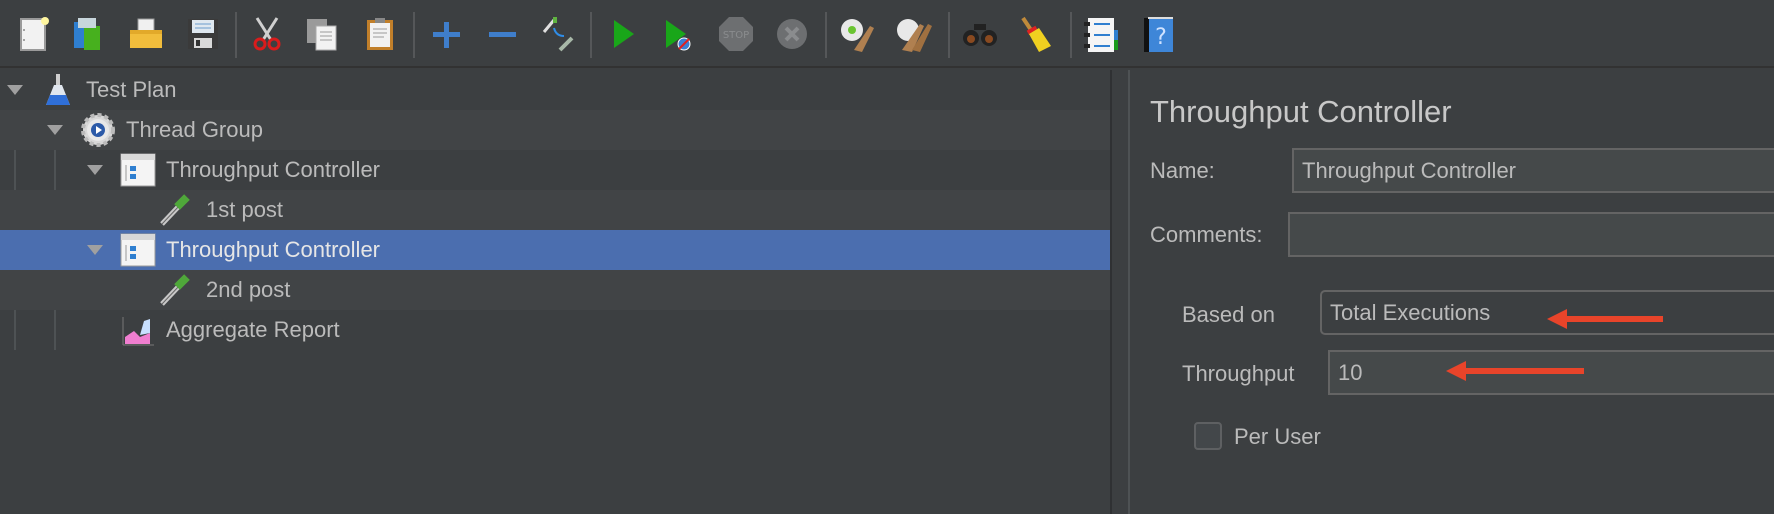  What do you see at coordinates (887, 34) in the screenshot?
I see `toolbar: STOP ?` at bounding box center [887, 34].